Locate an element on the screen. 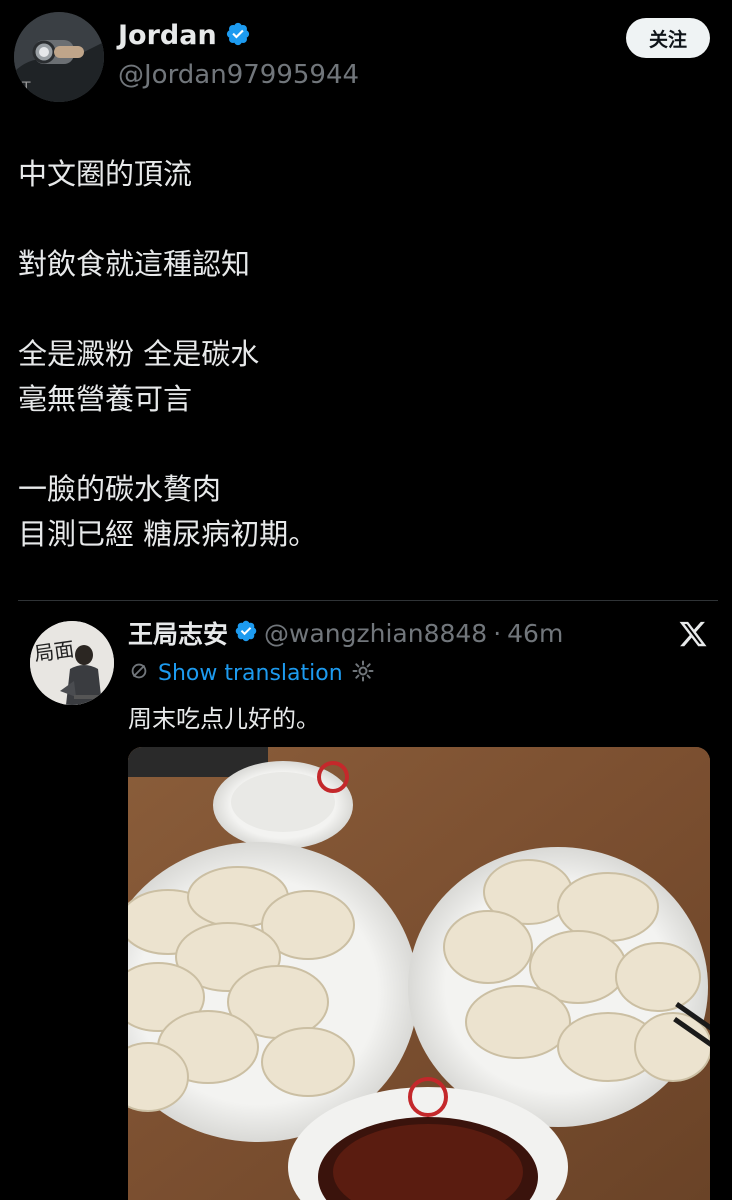 The width and height of the screenshot is (732, 1200). author-avatar: T is located at coordinates (59, 57).